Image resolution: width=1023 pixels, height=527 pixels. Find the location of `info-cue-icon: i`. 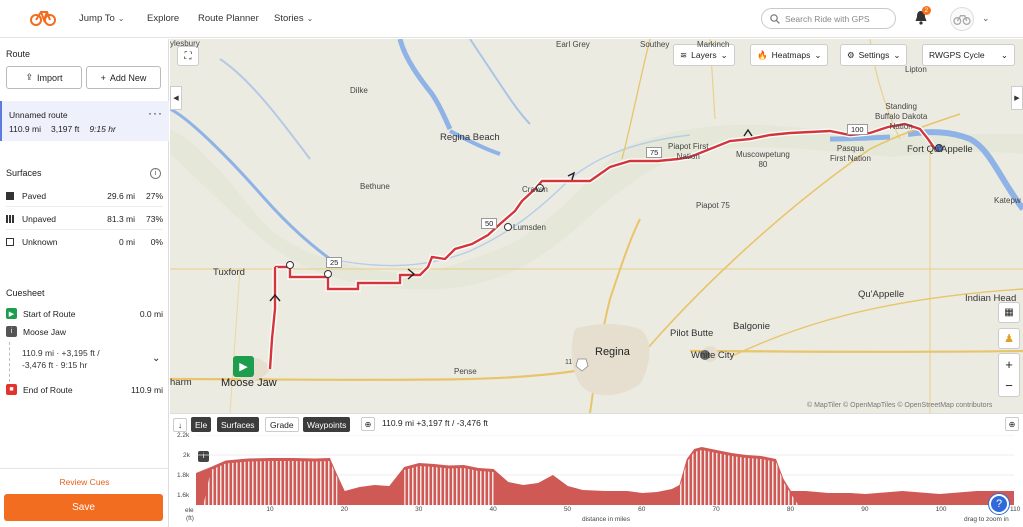

info-cue-icon: i is located at coordinates (11, 331).